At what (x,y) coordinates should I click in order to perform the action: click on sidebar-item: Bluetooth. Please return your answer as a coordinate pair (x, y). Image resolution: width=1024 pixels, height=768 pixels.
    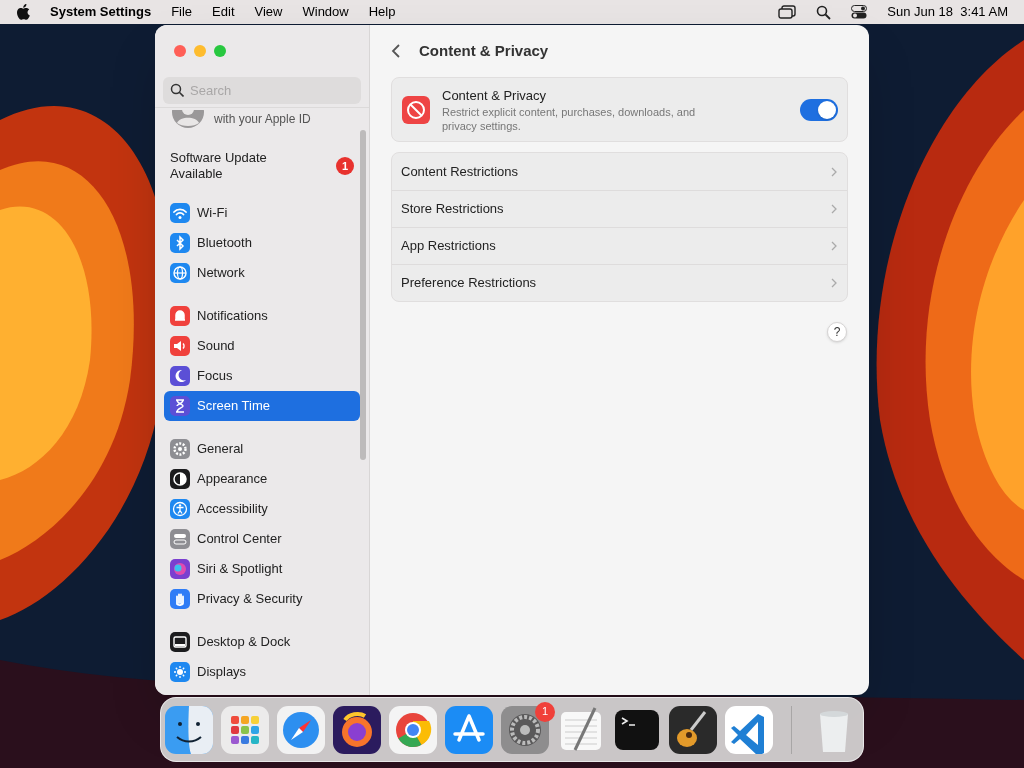
    Looking at the image, I should click on (262, 243).